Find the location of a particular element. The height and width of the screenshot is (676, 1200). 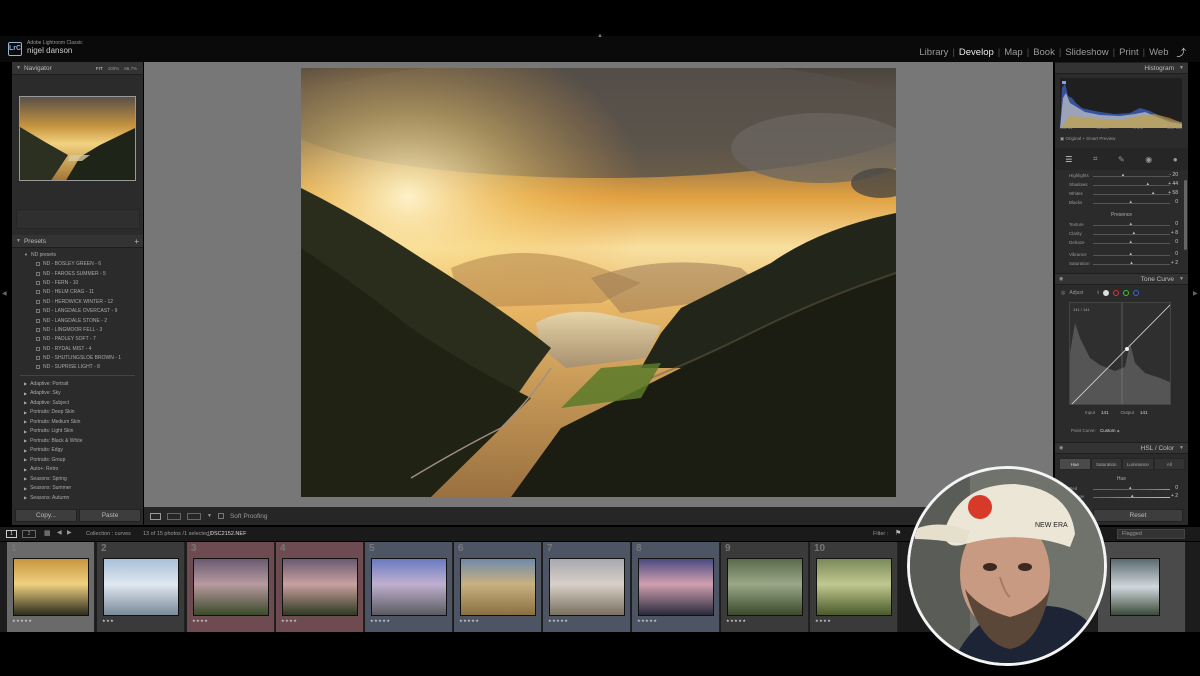

preset-group: ▶ Adaptive: Sky is located at coordinates (77, 394).